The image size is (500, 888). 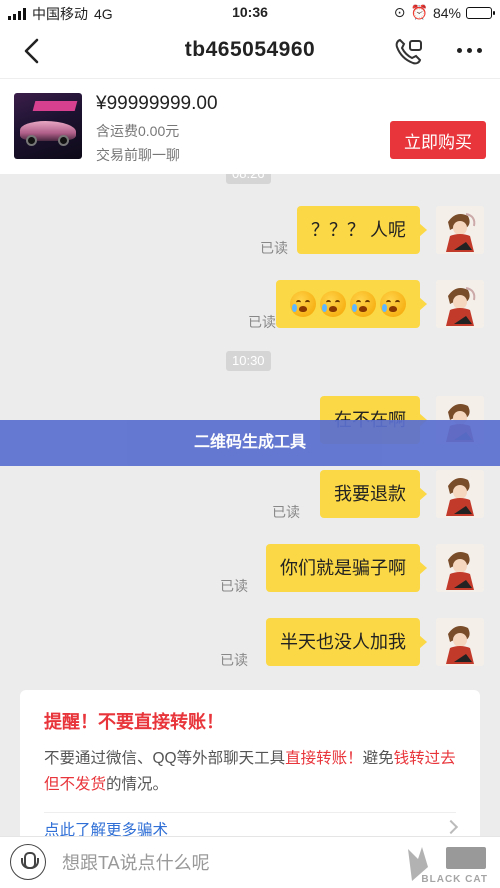 I want to click on status-bar: 中国移动 4G 10:36 ⊙ ⏰ 84%, so click(x=250, y=13).